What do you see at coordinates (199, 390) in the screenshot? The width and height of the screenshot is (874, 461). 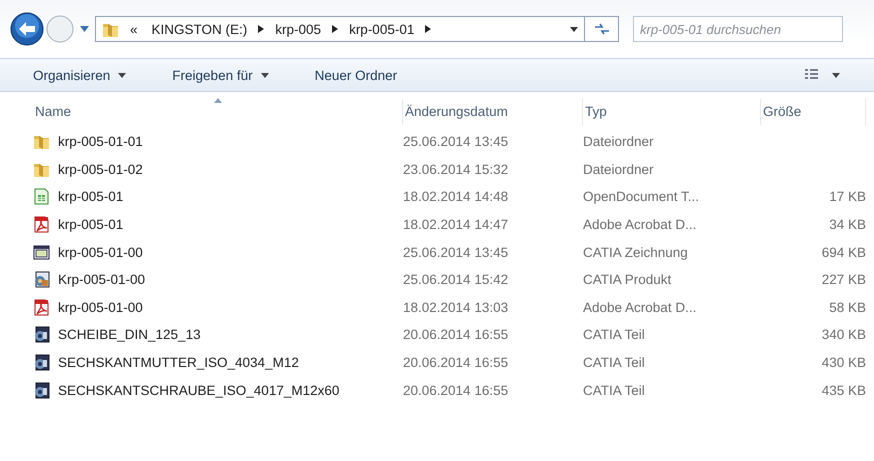 I see `file-name: SECHSKANTSCHRAUBE_ISO_4017_M12x60` at bounding box center [199, 390].